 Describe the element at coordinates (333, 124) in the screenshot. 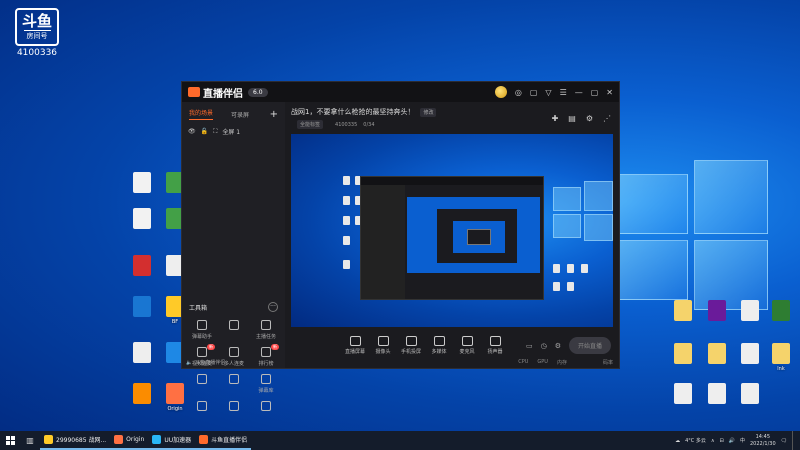

I see `room-info: 全能标签 4100335 0/34` at that location.